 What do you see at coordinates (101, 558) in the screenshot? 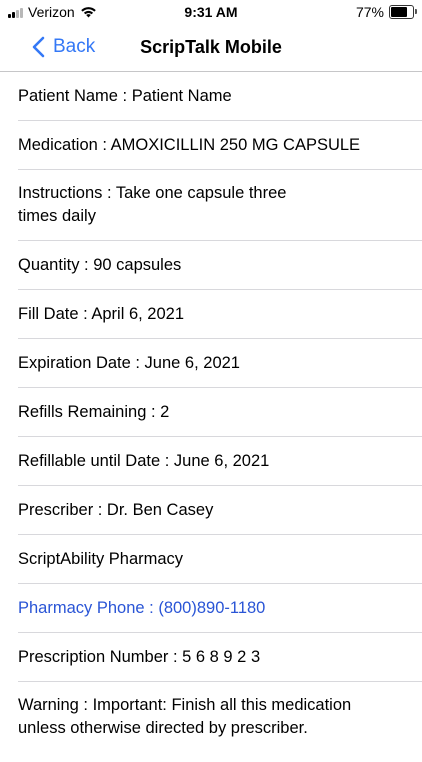
I see `pharmacy-text: ScriptAbility Pharmacy` at bounding box center [101, 558].